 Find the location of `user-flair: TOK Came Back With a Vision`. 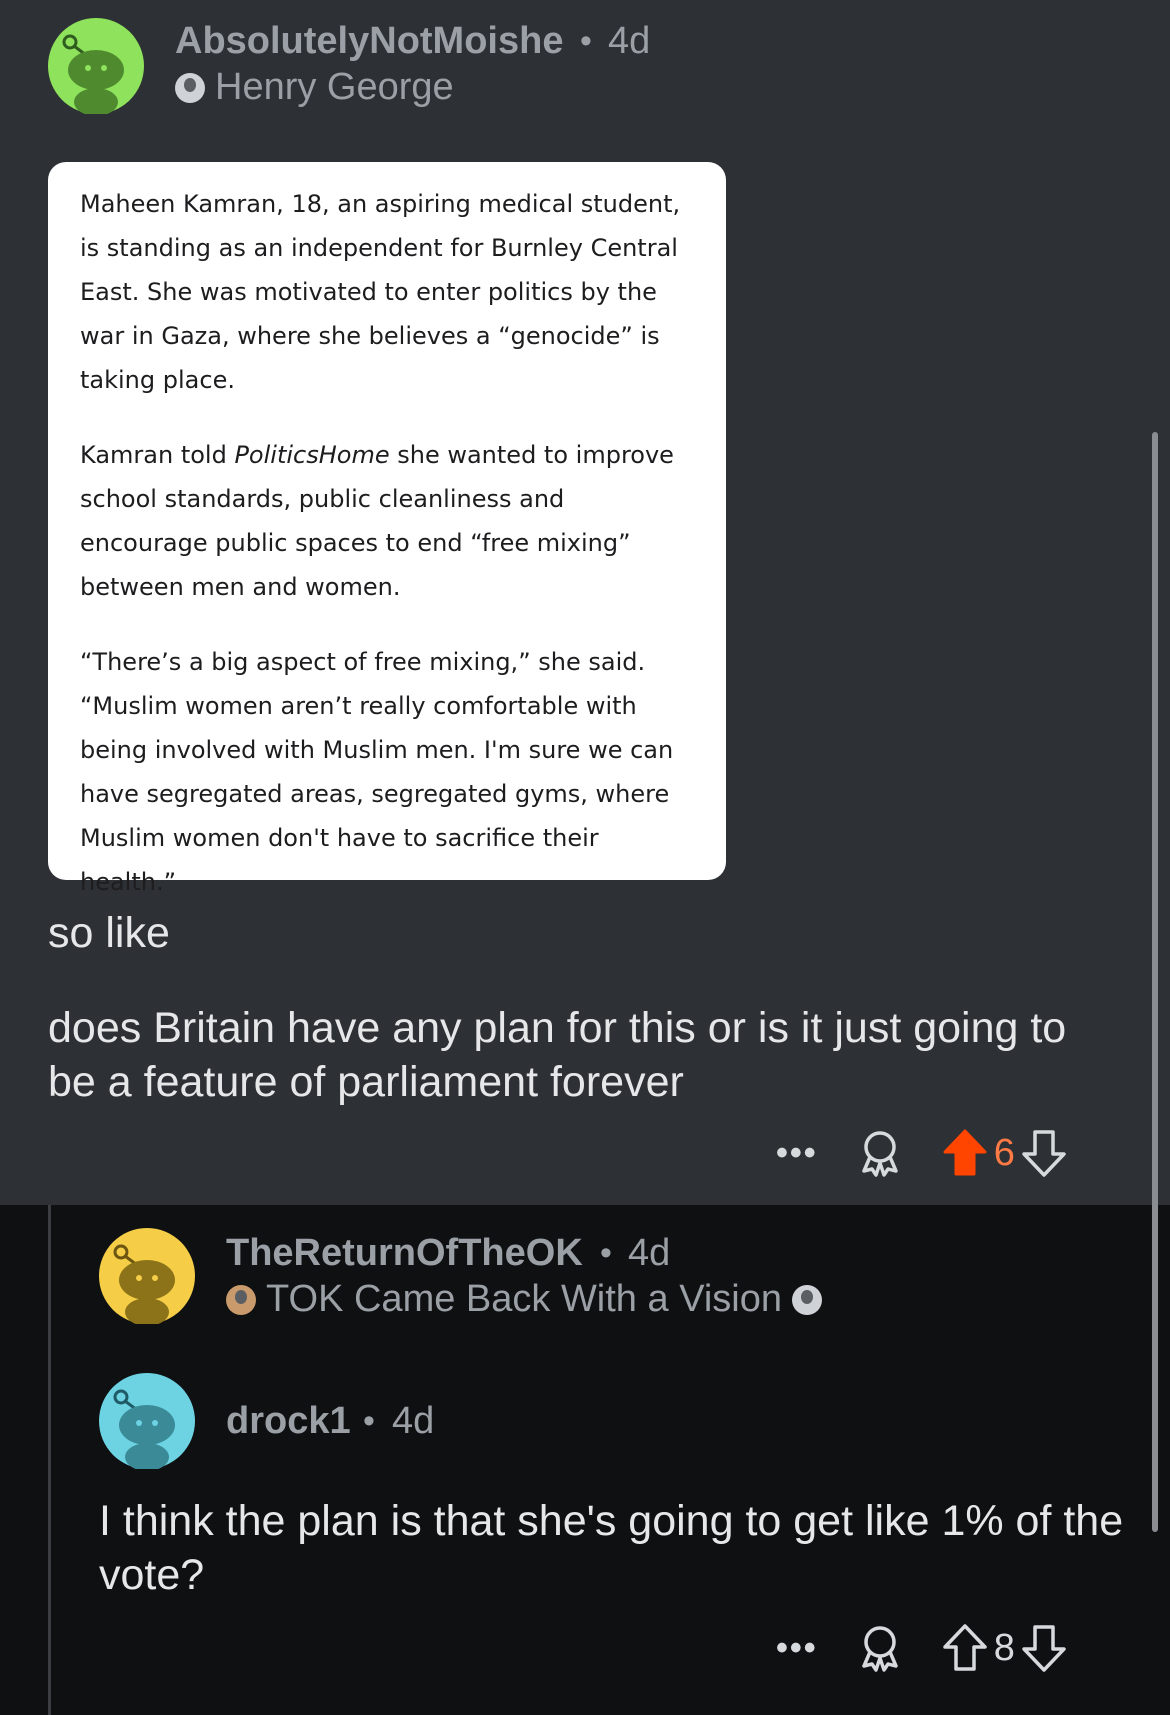

user-flair: TOK Came Back With a Vision is located at coordinates (524, 1299).